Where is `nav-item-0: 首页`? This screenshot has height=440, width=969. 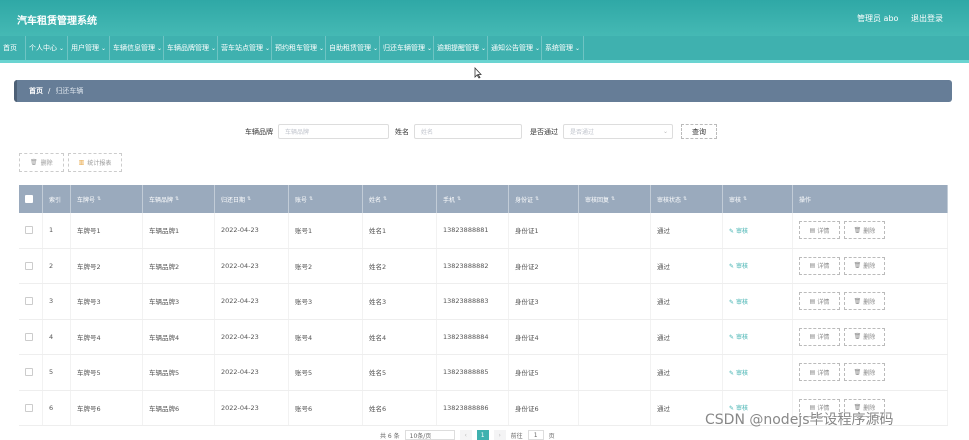
nav-item-0: 首页 is located at coordinates (13, 48).